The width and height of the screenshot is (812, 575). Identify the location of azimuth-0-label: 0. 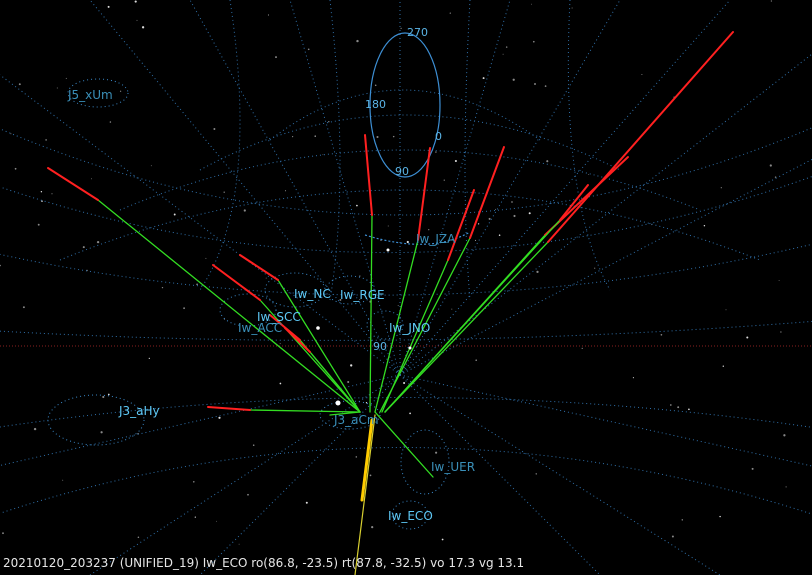
(438, 136).